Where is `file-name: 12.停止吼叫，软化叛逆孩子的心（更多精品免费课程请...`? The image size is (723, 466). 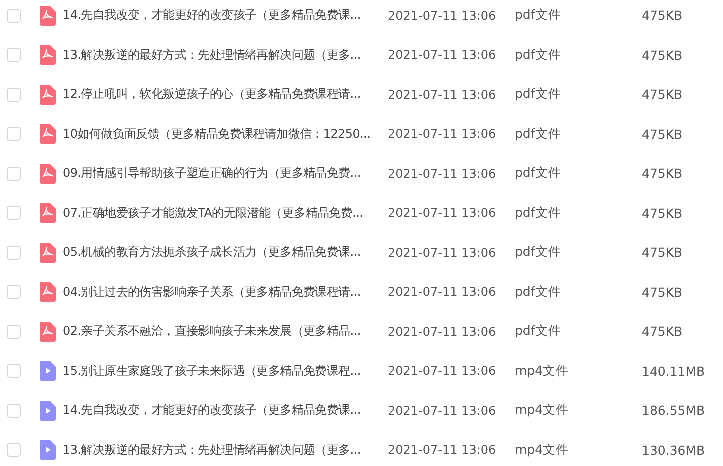 file-name: 12.停止吼叫，软化叛逆孩子的心（更多精品免费课程请... is located at coordinates (225, 95).